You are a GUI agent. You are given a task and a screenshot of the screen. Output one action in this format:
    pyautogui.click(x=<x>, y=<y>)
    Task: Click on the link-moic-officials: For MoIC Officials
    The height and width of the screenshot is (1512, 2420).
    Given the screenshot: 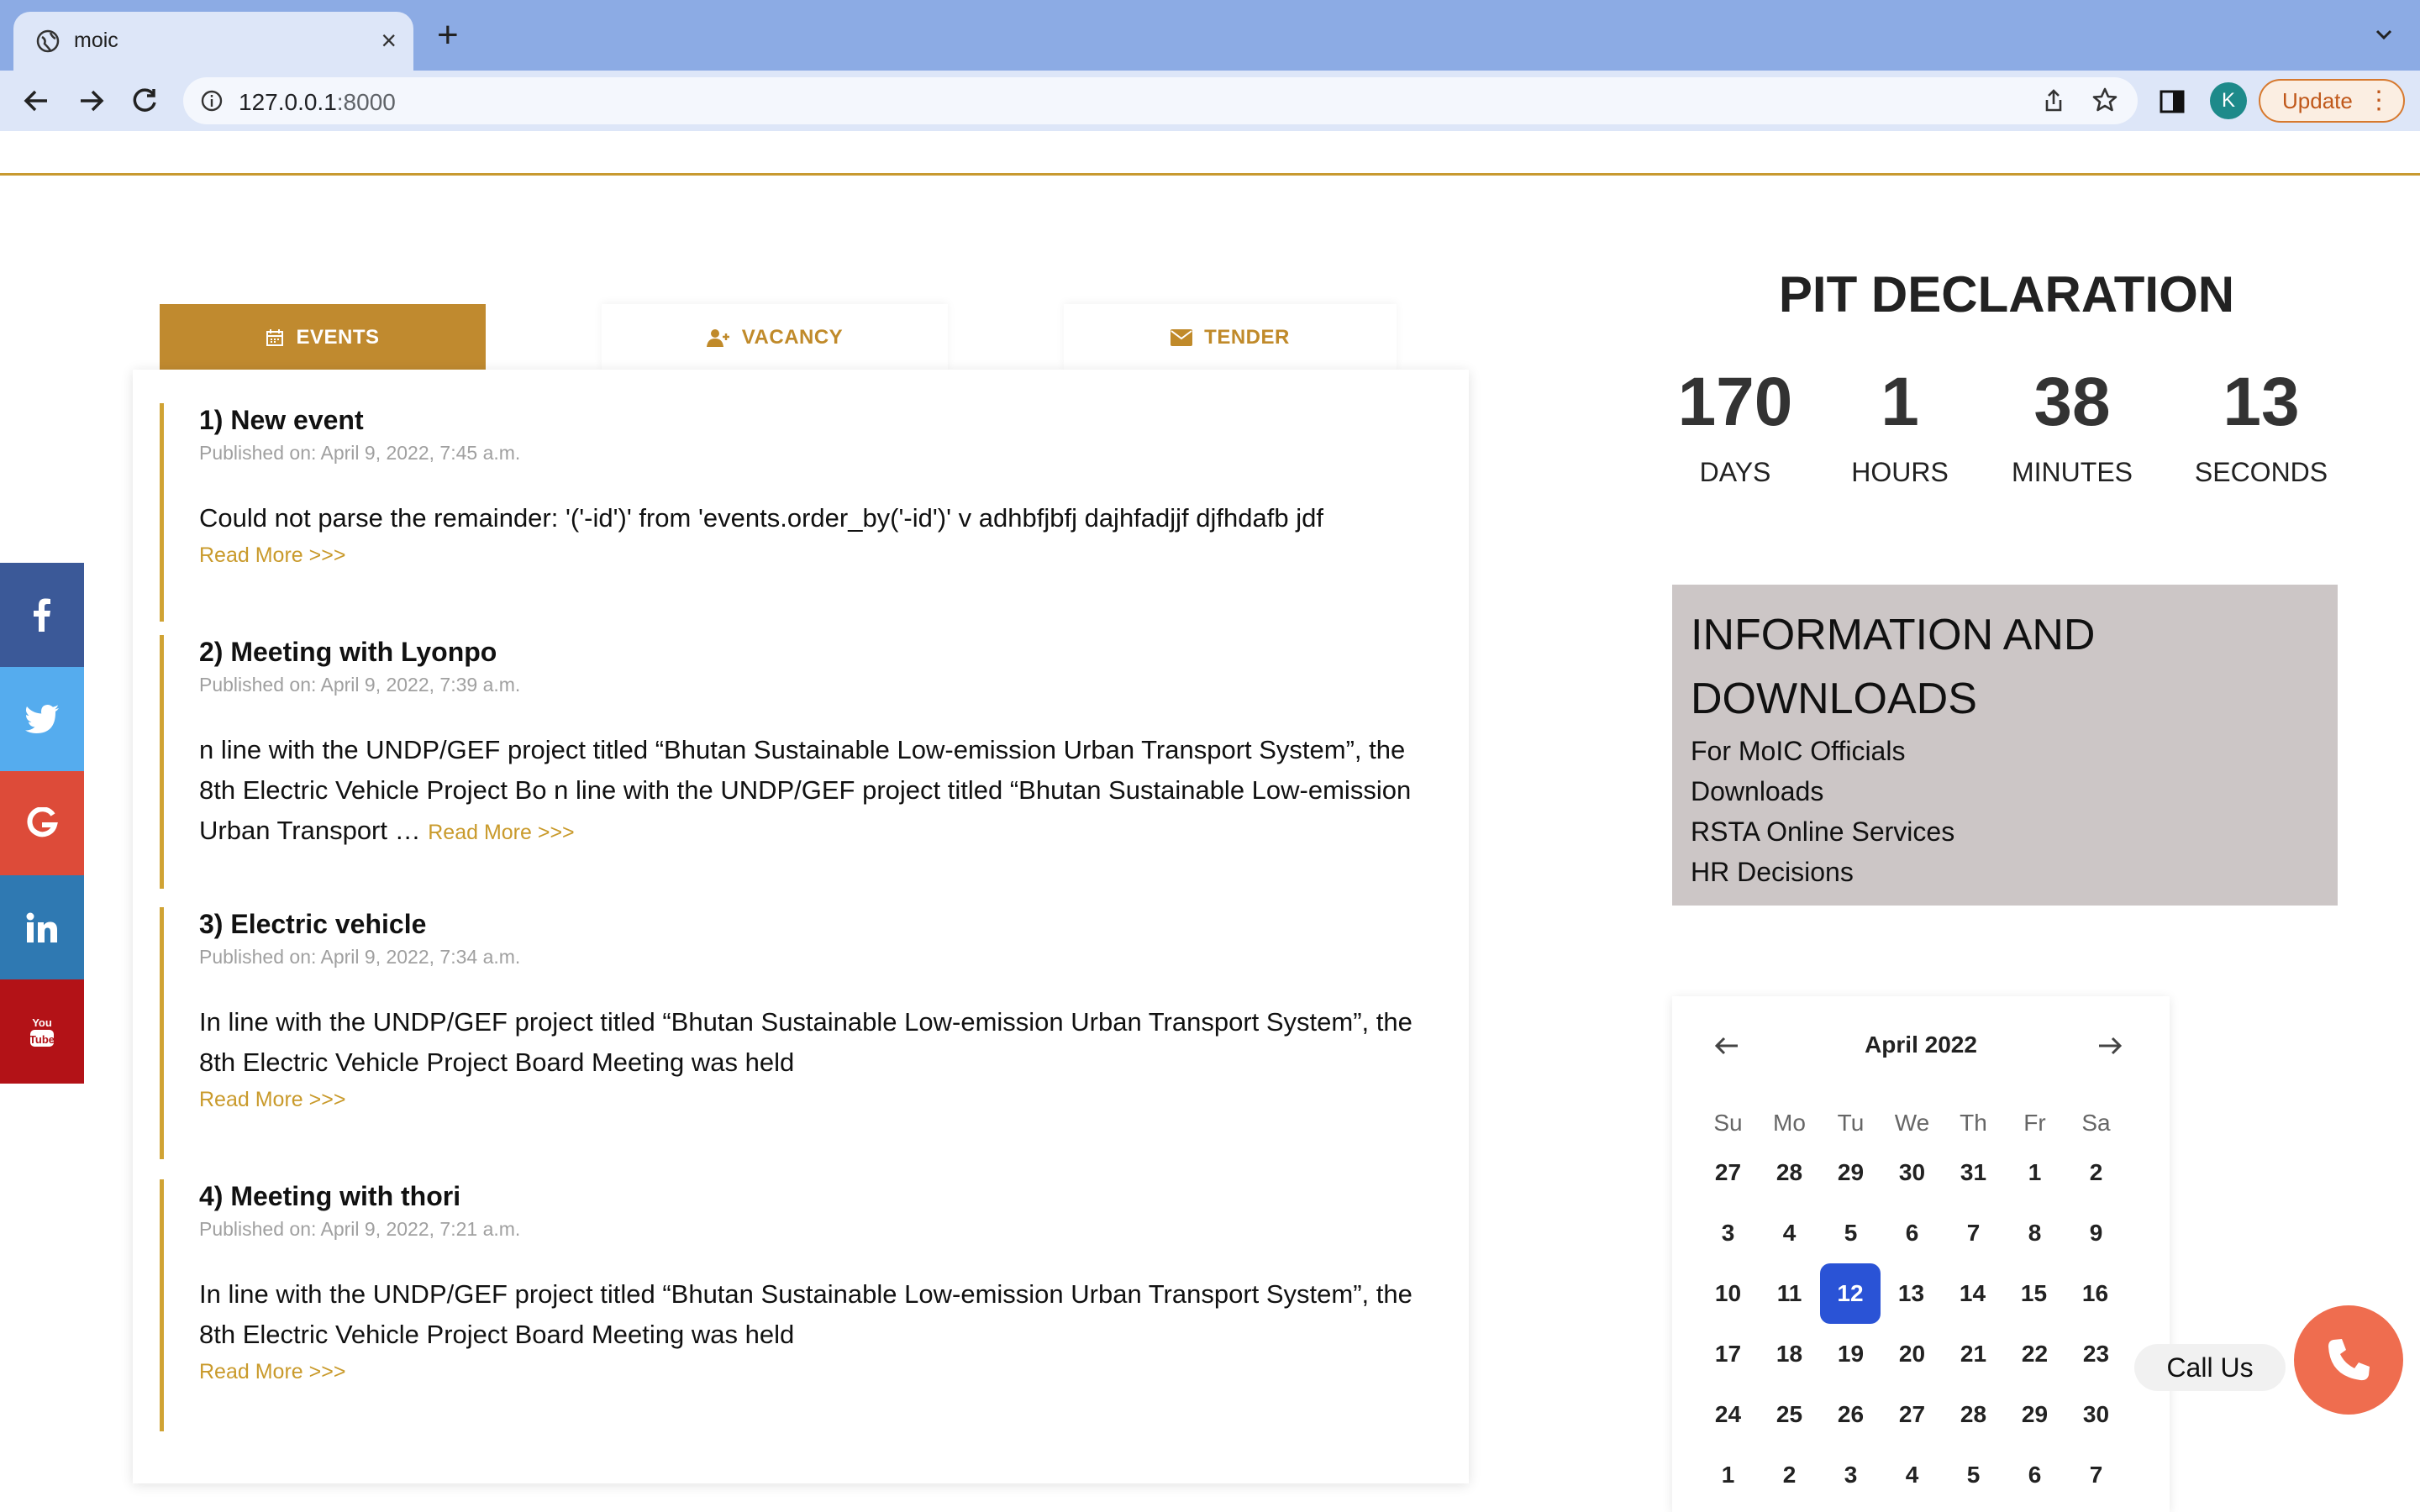 What is the action you would take?
    pyautogui.click(x=2005, y=751)
    